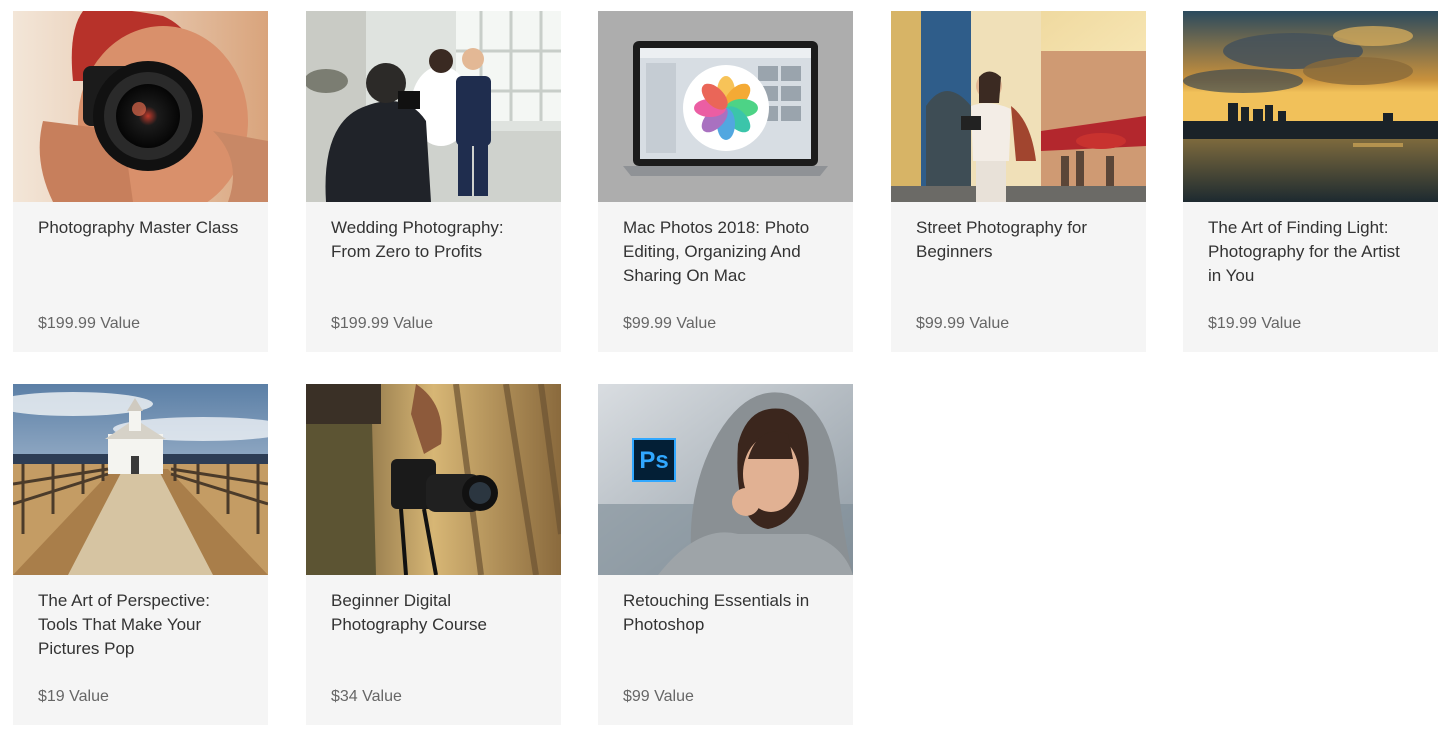  What do you see at coordinates (1255, 323) in the screenshot?
I see `course-value: $19.99 Value` at bounding box center [1255, 323].